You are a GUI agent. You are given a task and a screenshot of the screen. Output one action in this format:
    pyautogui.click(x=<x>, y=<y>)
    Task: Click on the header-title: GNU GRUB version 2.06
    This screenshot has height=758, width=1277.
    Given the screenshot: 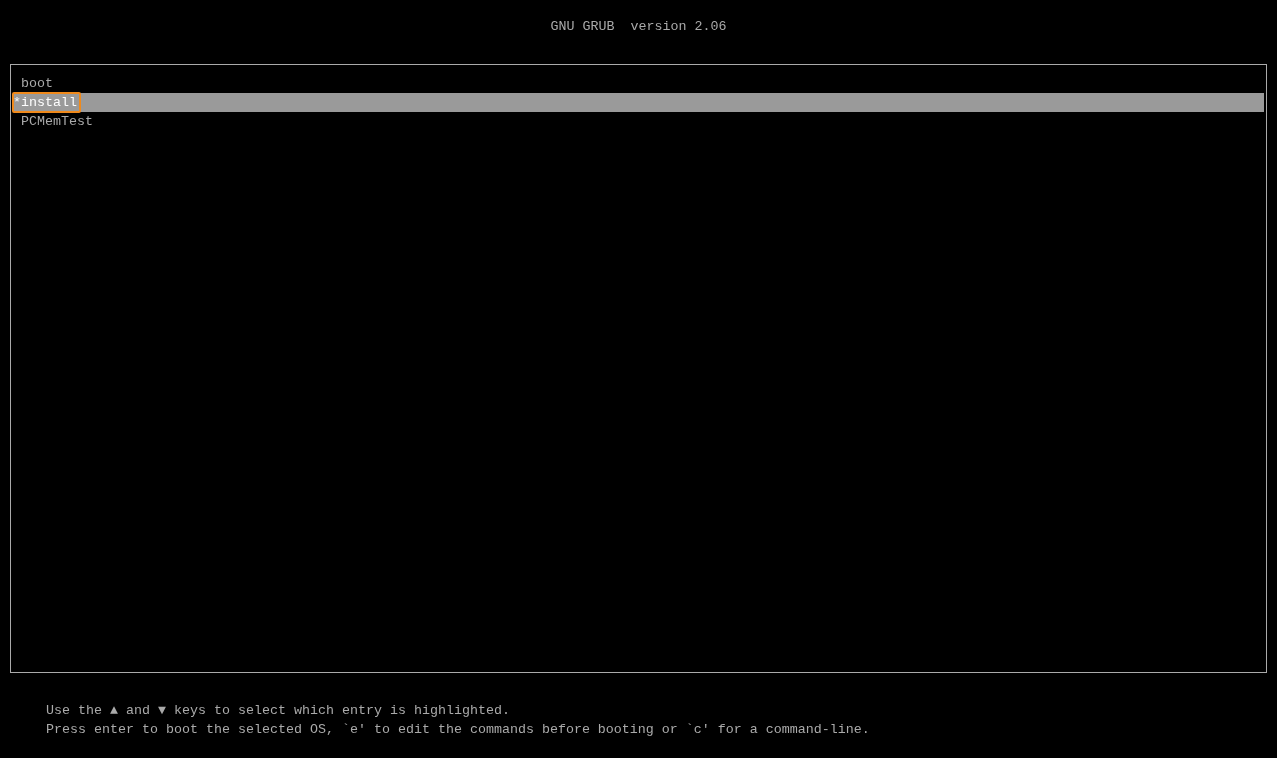 What is the action you would take?
    pyautogui.click(x=638, y=27)
    